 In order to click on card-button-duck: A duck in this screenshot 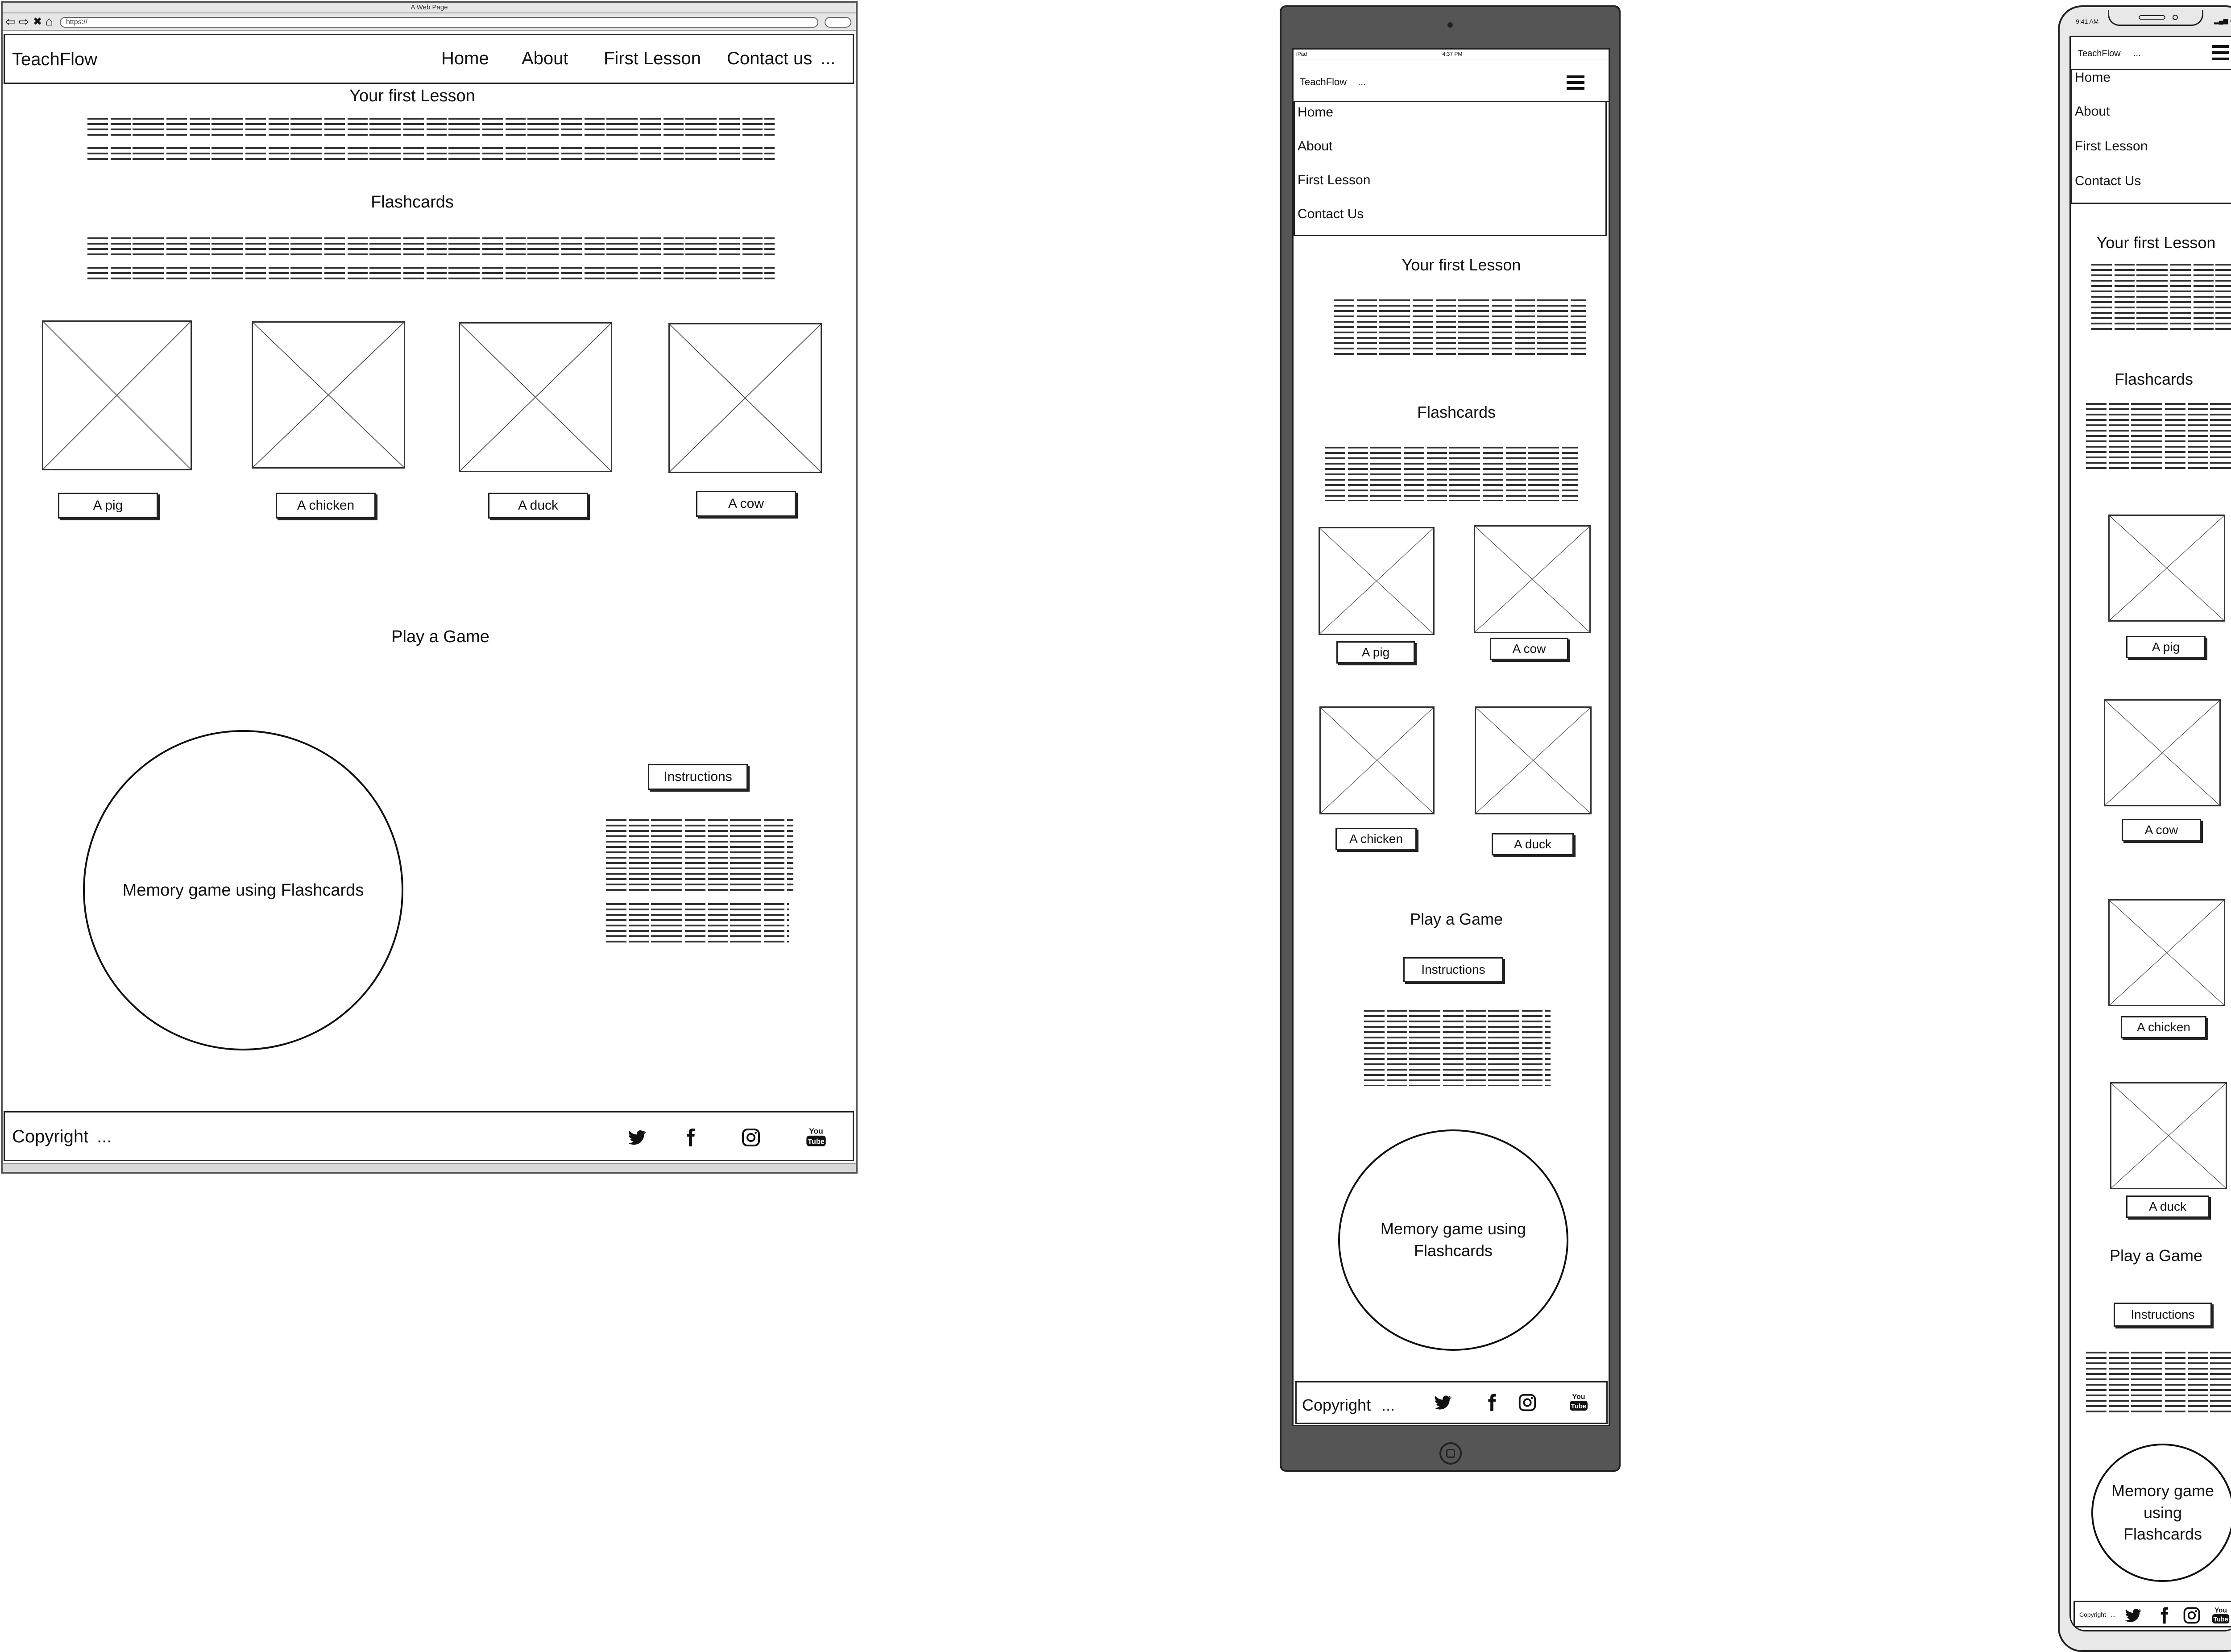, I will do `click(538, 506)`.